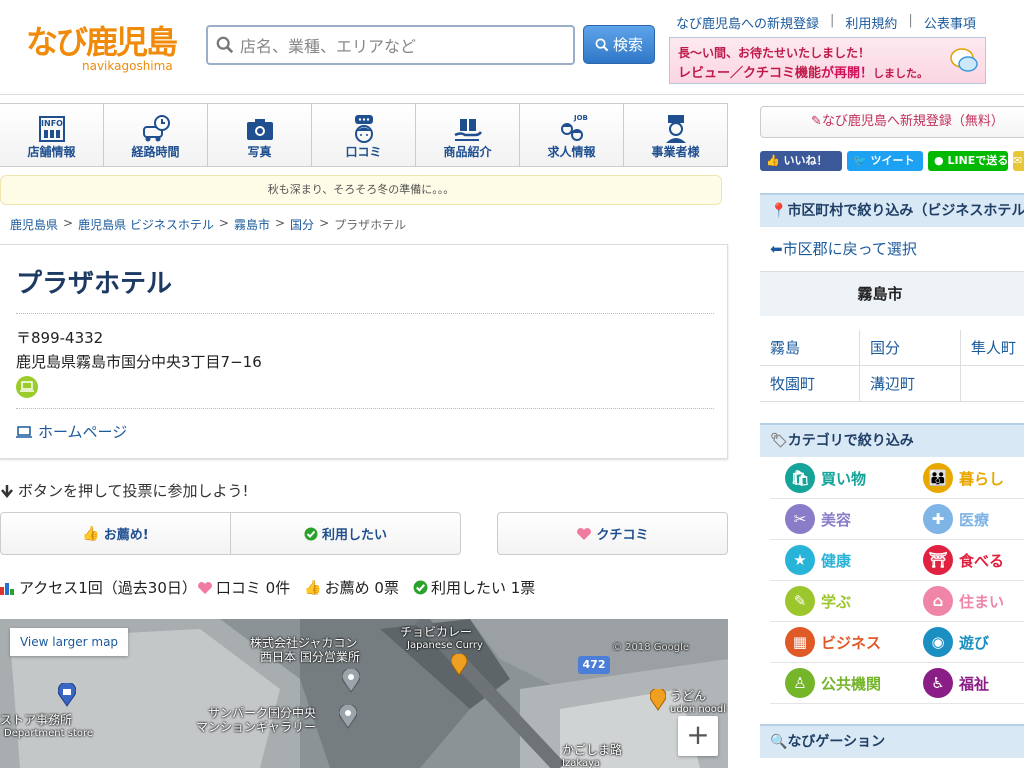 The image size is (1024, 768). I want to click on town-link: 霧島, so click(810, 348).